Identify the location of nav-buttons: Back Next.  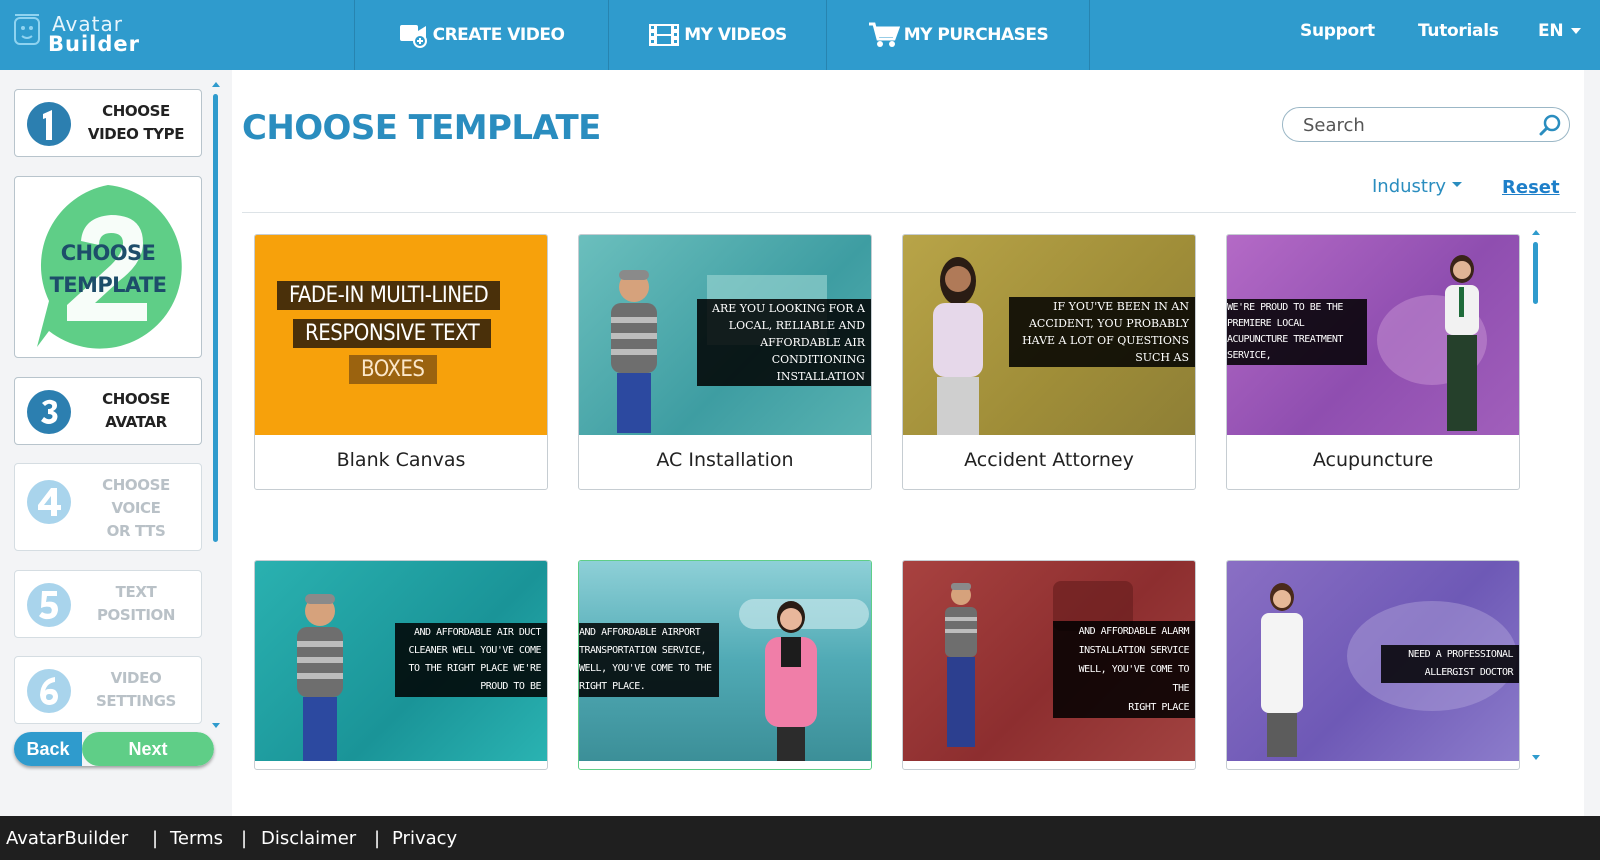
(114, 749).